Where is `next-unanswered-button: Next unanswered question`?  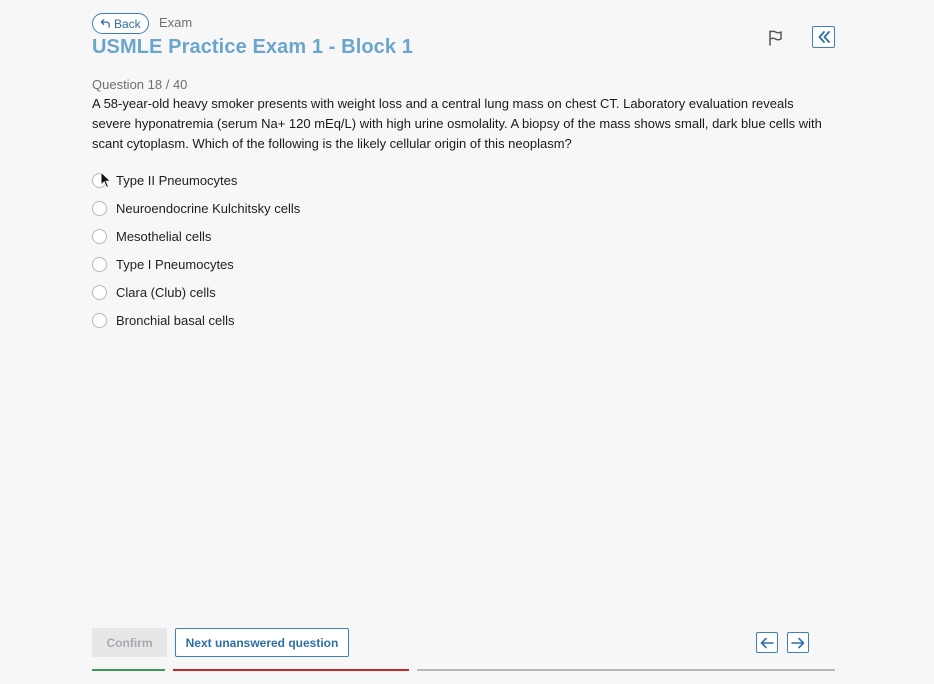
next-unanswered-button: Next unanswered question is located at coordinates (262, 642).